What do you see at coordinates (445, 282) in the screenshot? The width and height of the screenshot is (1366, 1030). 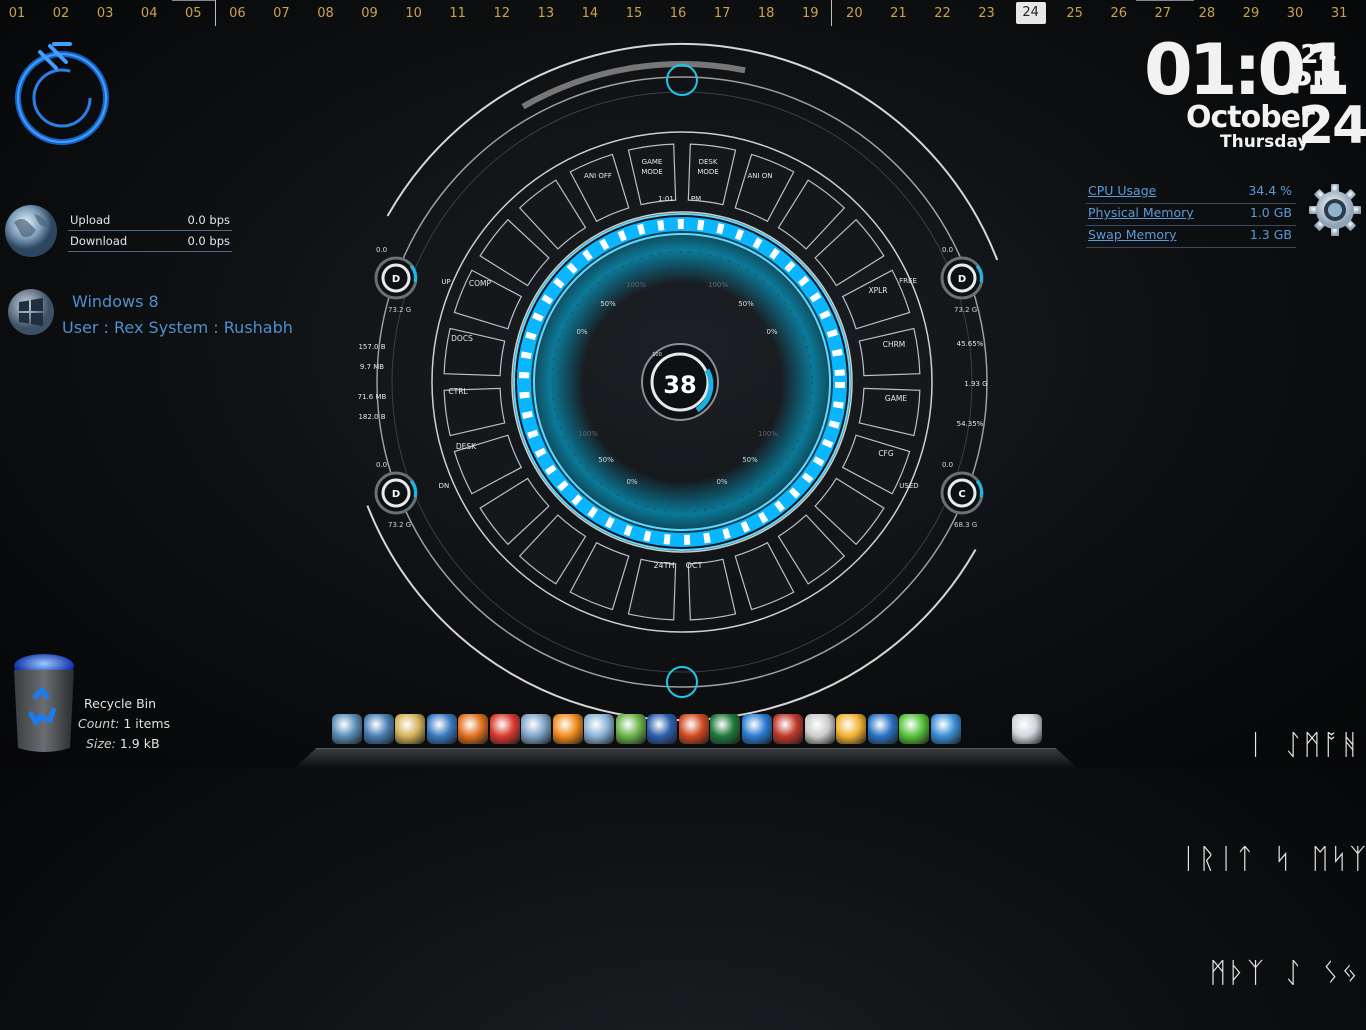 I see `hud-left-tag: UP` at bounding box center [445, 282].